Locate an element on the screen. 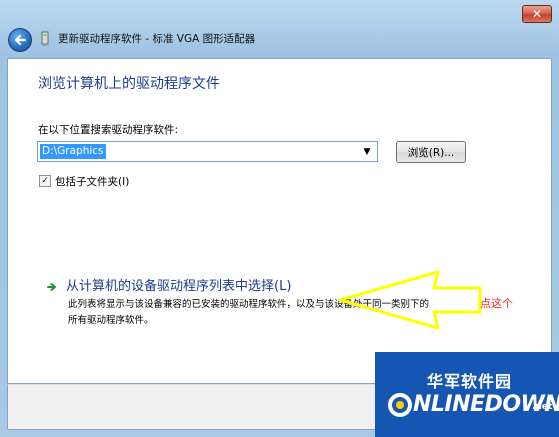  watermark-tld: .net is located at coordinates (542, 407).